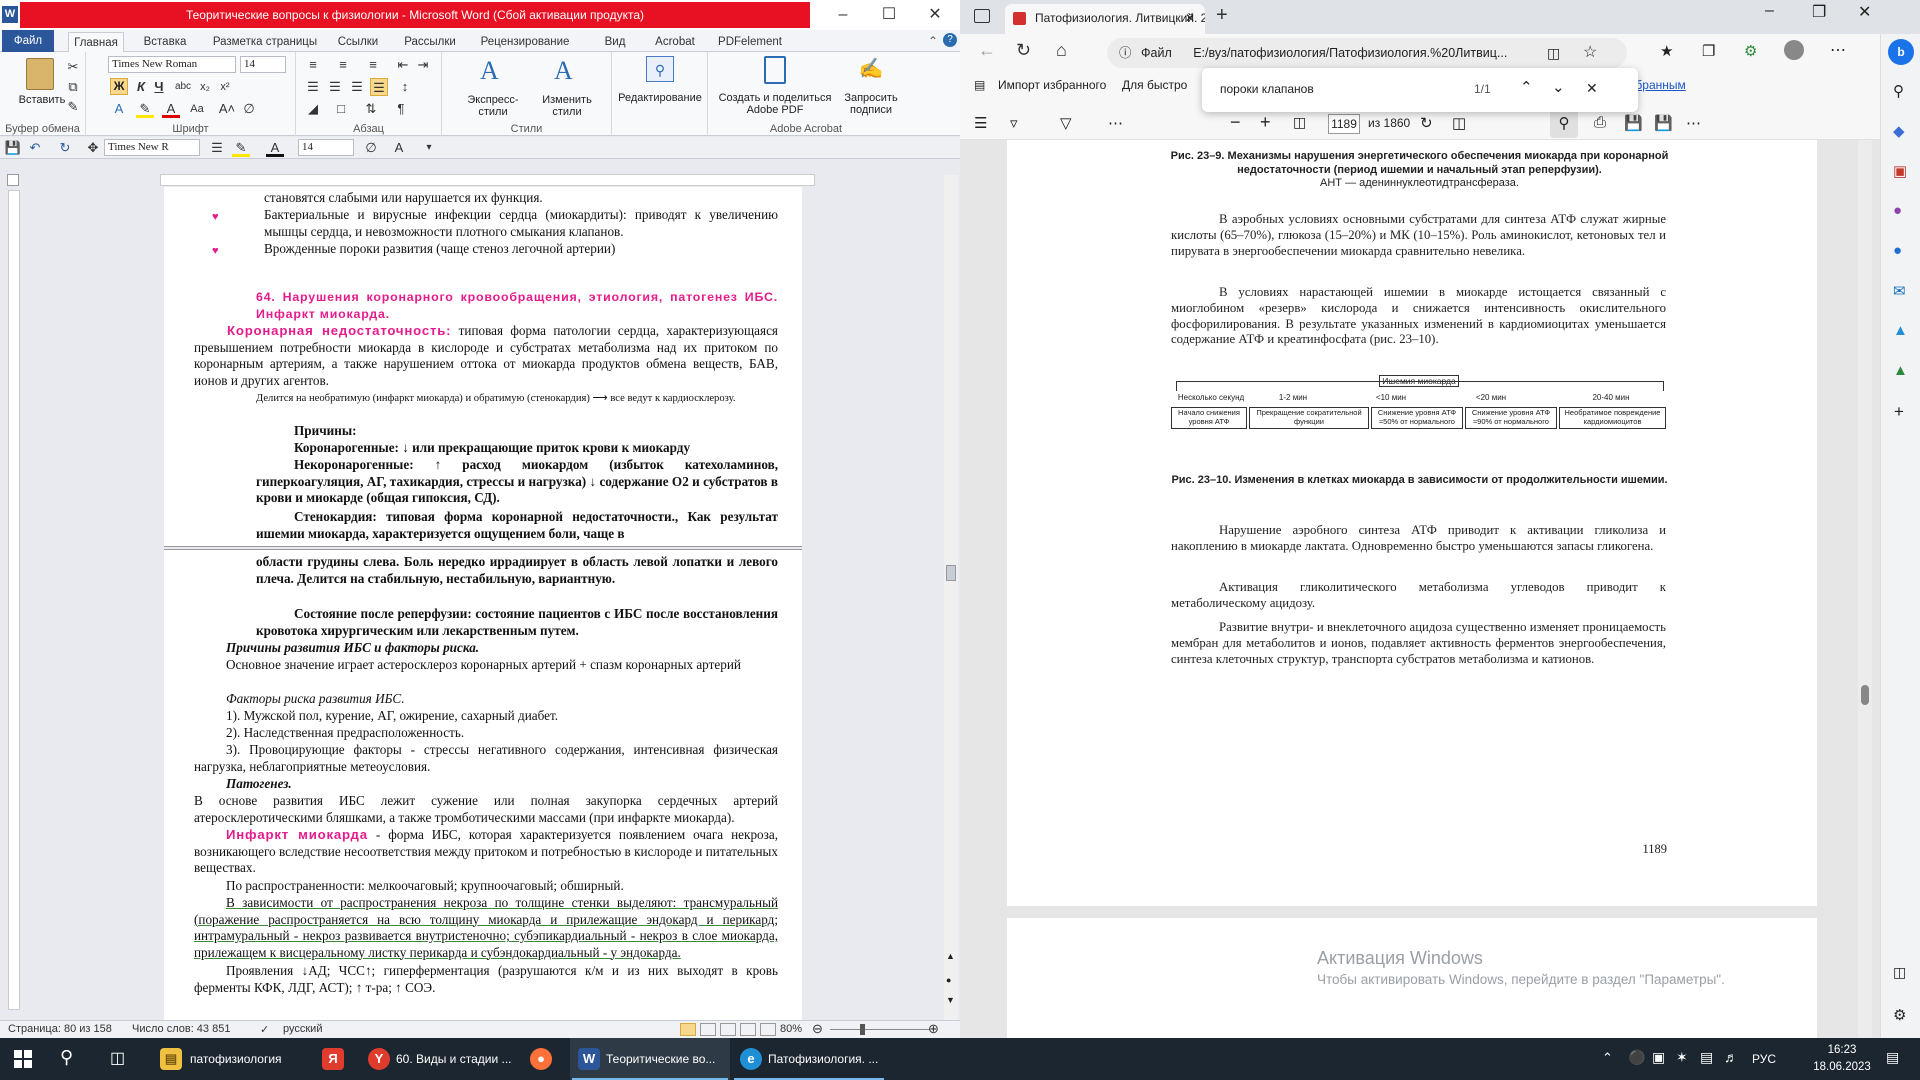  I want to click on tab-selector-icon, so click(13, 180).